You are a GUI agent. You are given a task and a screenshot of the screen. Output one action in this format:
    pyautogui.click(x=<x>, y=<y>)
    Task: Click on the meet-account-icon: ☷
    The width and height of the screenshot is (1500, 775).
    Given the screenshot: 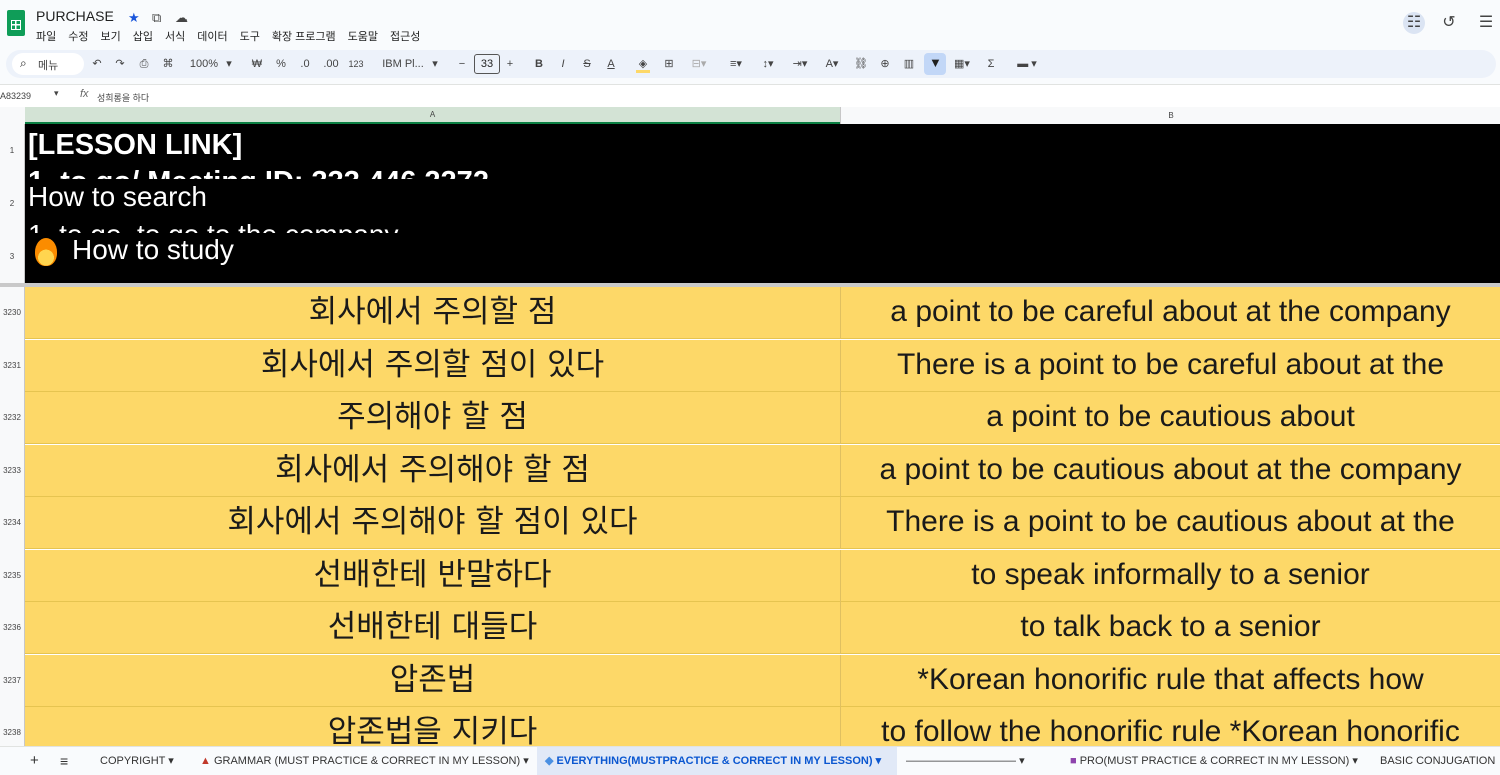 What is the action you would take?
    pyautogui.click(x=1414, y=23)
    